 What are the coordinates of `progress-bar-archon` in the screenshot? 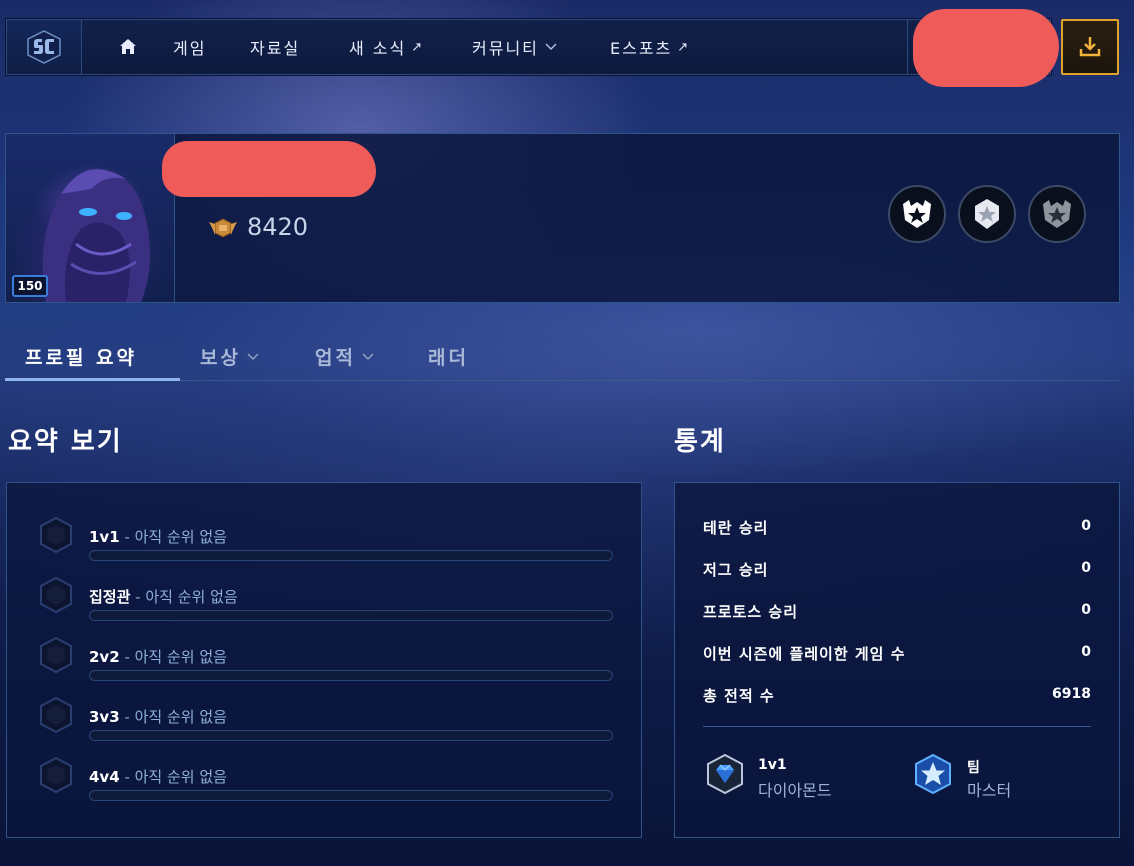 It's located at (351, 615).